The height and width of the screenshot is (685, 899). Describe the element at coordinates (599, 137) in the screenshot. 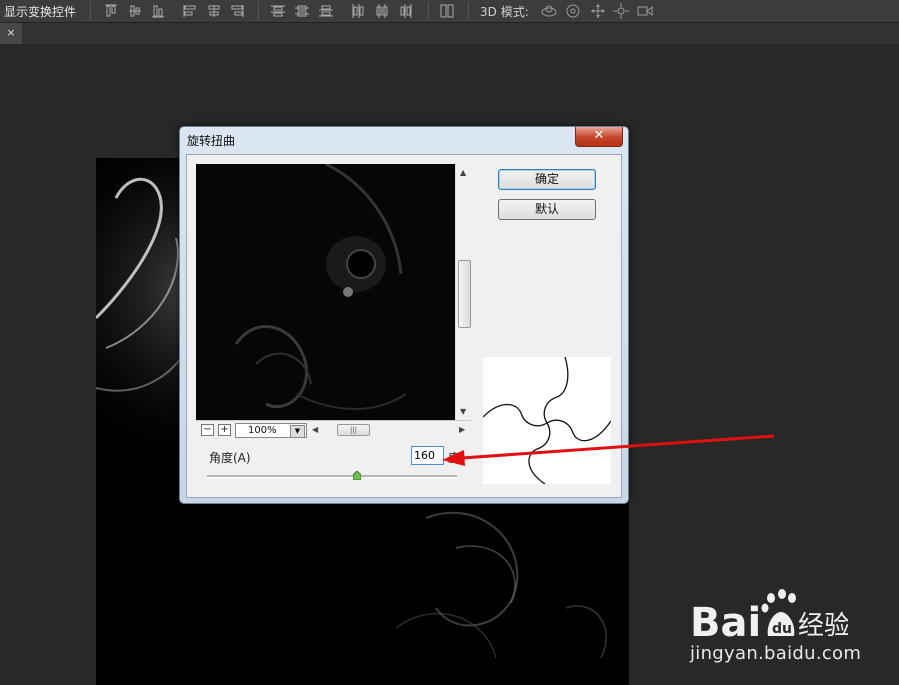

I see `dialog-close-button: ✕` at that location.